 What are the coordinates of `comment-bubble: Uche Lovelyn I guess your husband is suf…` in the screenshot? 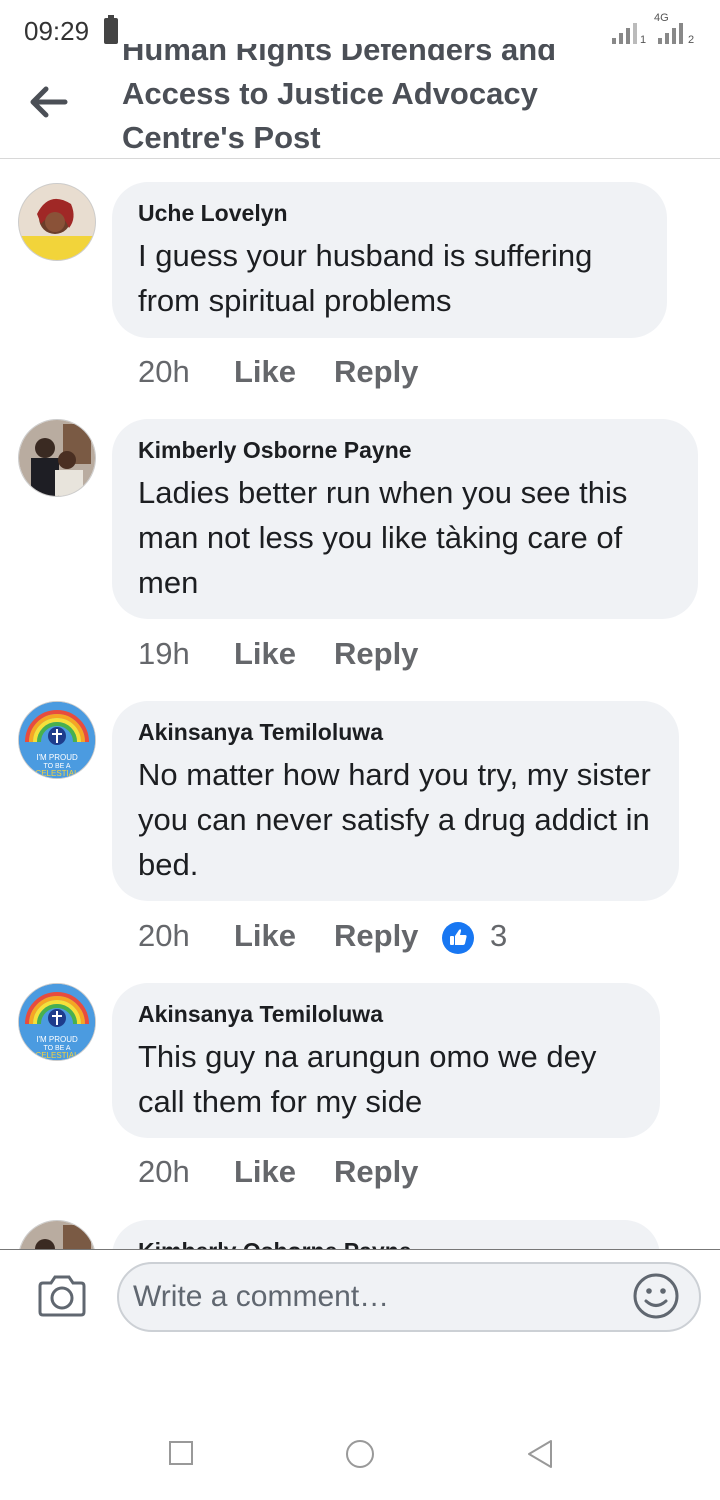 It's located at (389, 260).